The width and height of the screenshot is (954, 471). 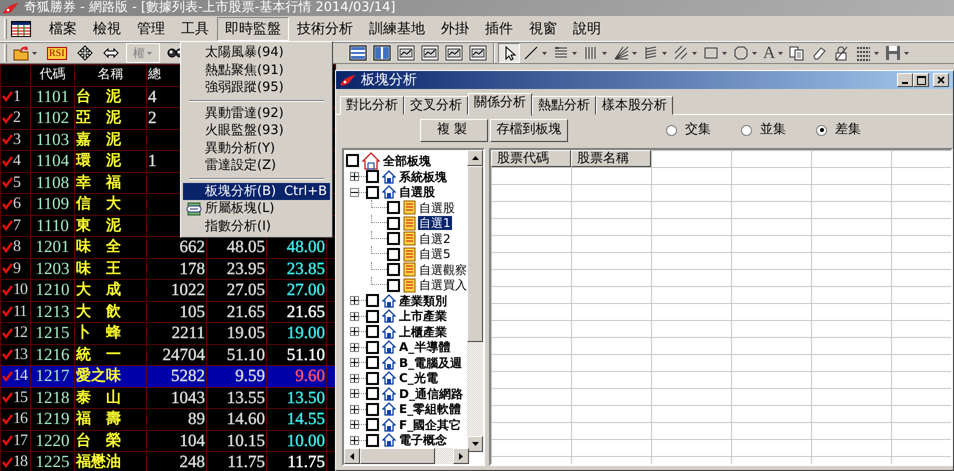 I want to click on tab: 對比分析, so click(x=372, y=105).